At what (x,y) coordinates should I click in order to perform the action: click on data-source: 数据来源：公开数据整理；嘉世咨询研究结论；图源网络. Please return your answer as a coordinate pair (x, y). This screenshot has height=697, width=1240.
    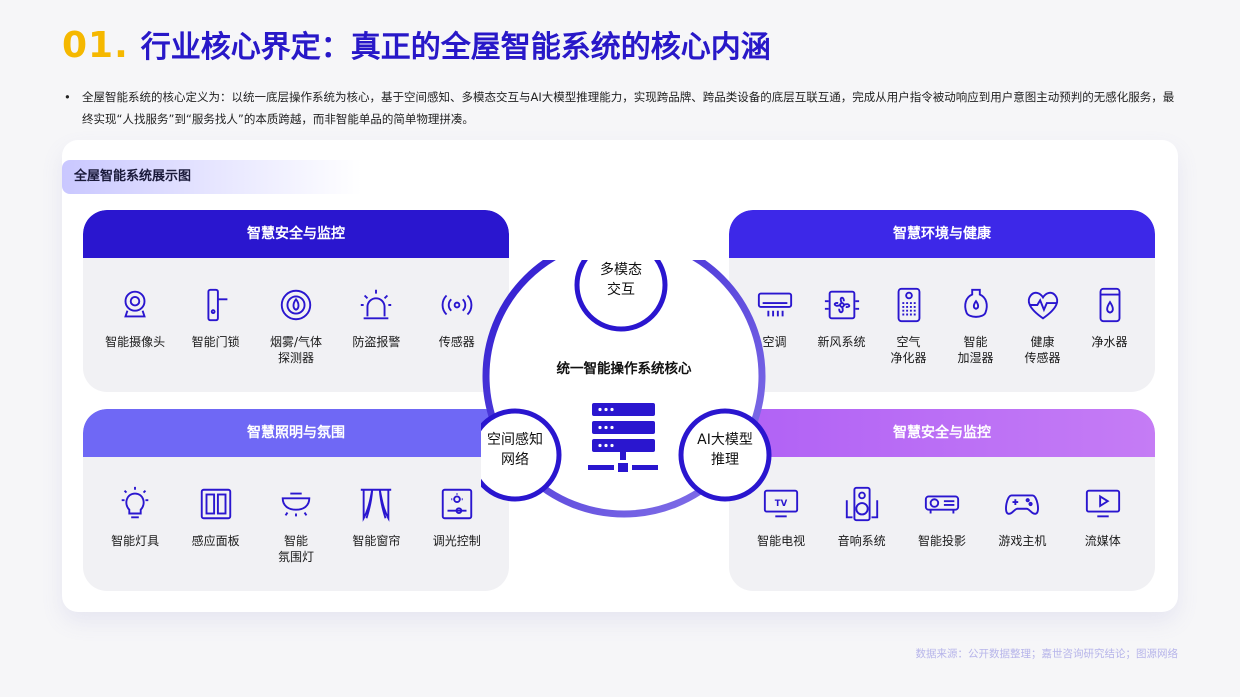
    Looking at the image, I should click on (1047, 654).